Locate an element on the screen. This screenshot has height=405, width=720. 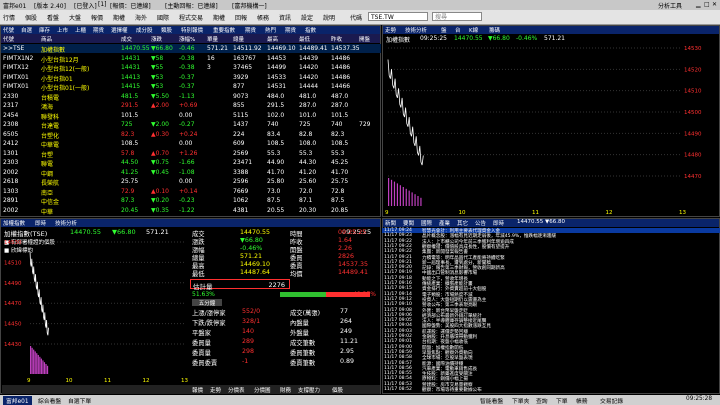
col-price: 成交 is located at coordinates (126, 39).